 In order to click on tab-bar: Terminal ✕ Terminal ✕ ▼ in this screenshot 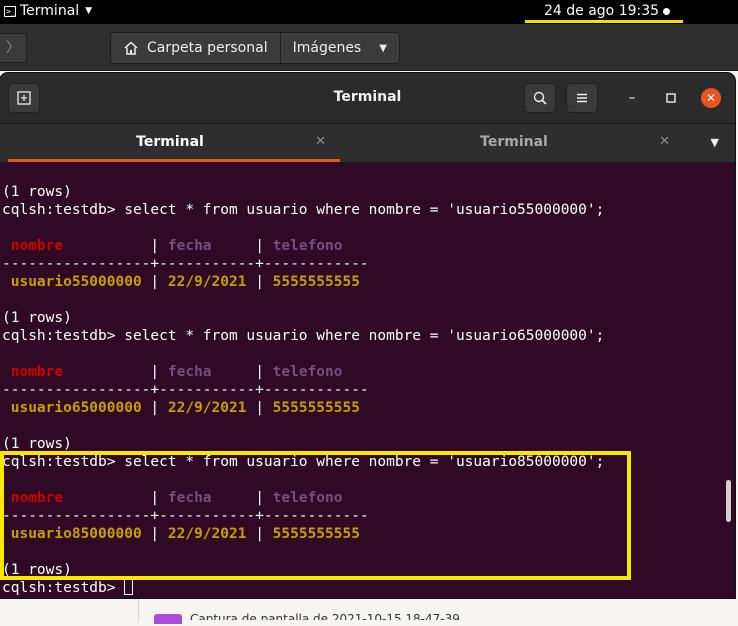, I will do `click(367, 143)`.